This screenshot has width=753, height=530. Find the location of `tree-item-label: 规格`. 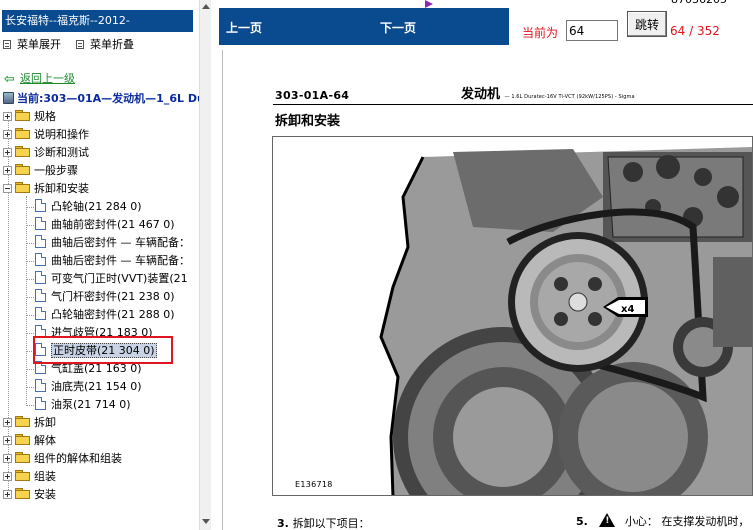

tree-item-label: 规格 is located at coordinates (45, 116).